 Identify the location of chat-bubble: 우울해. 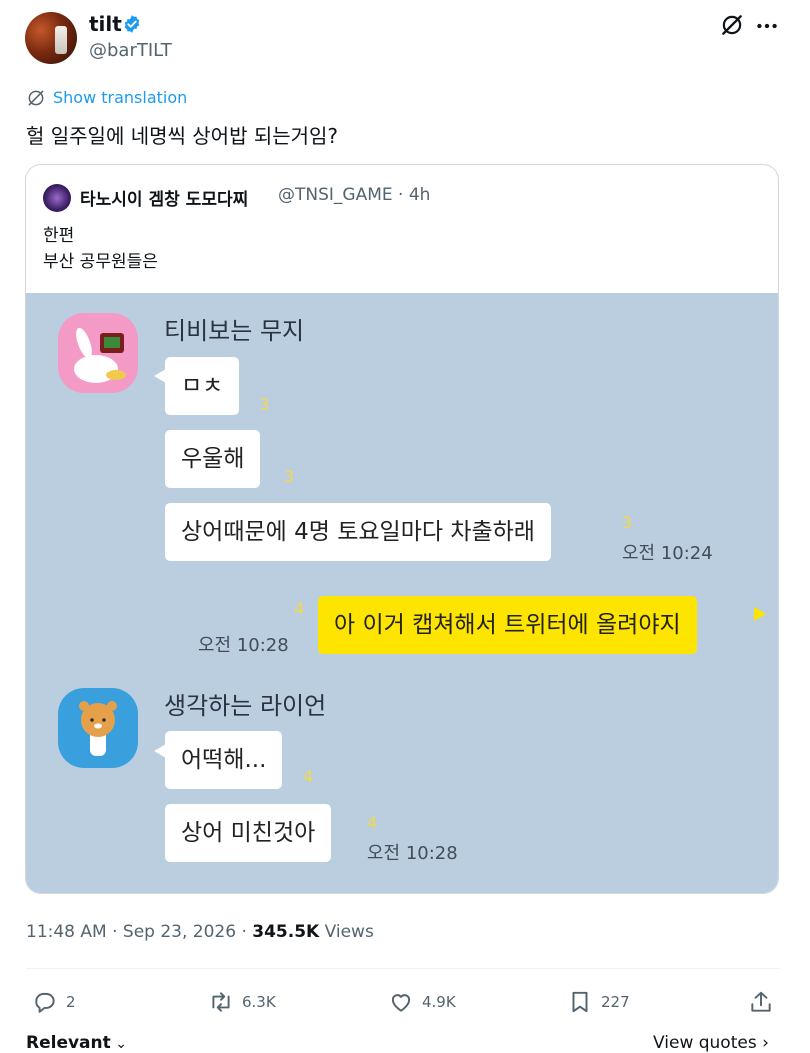
(213, 459).